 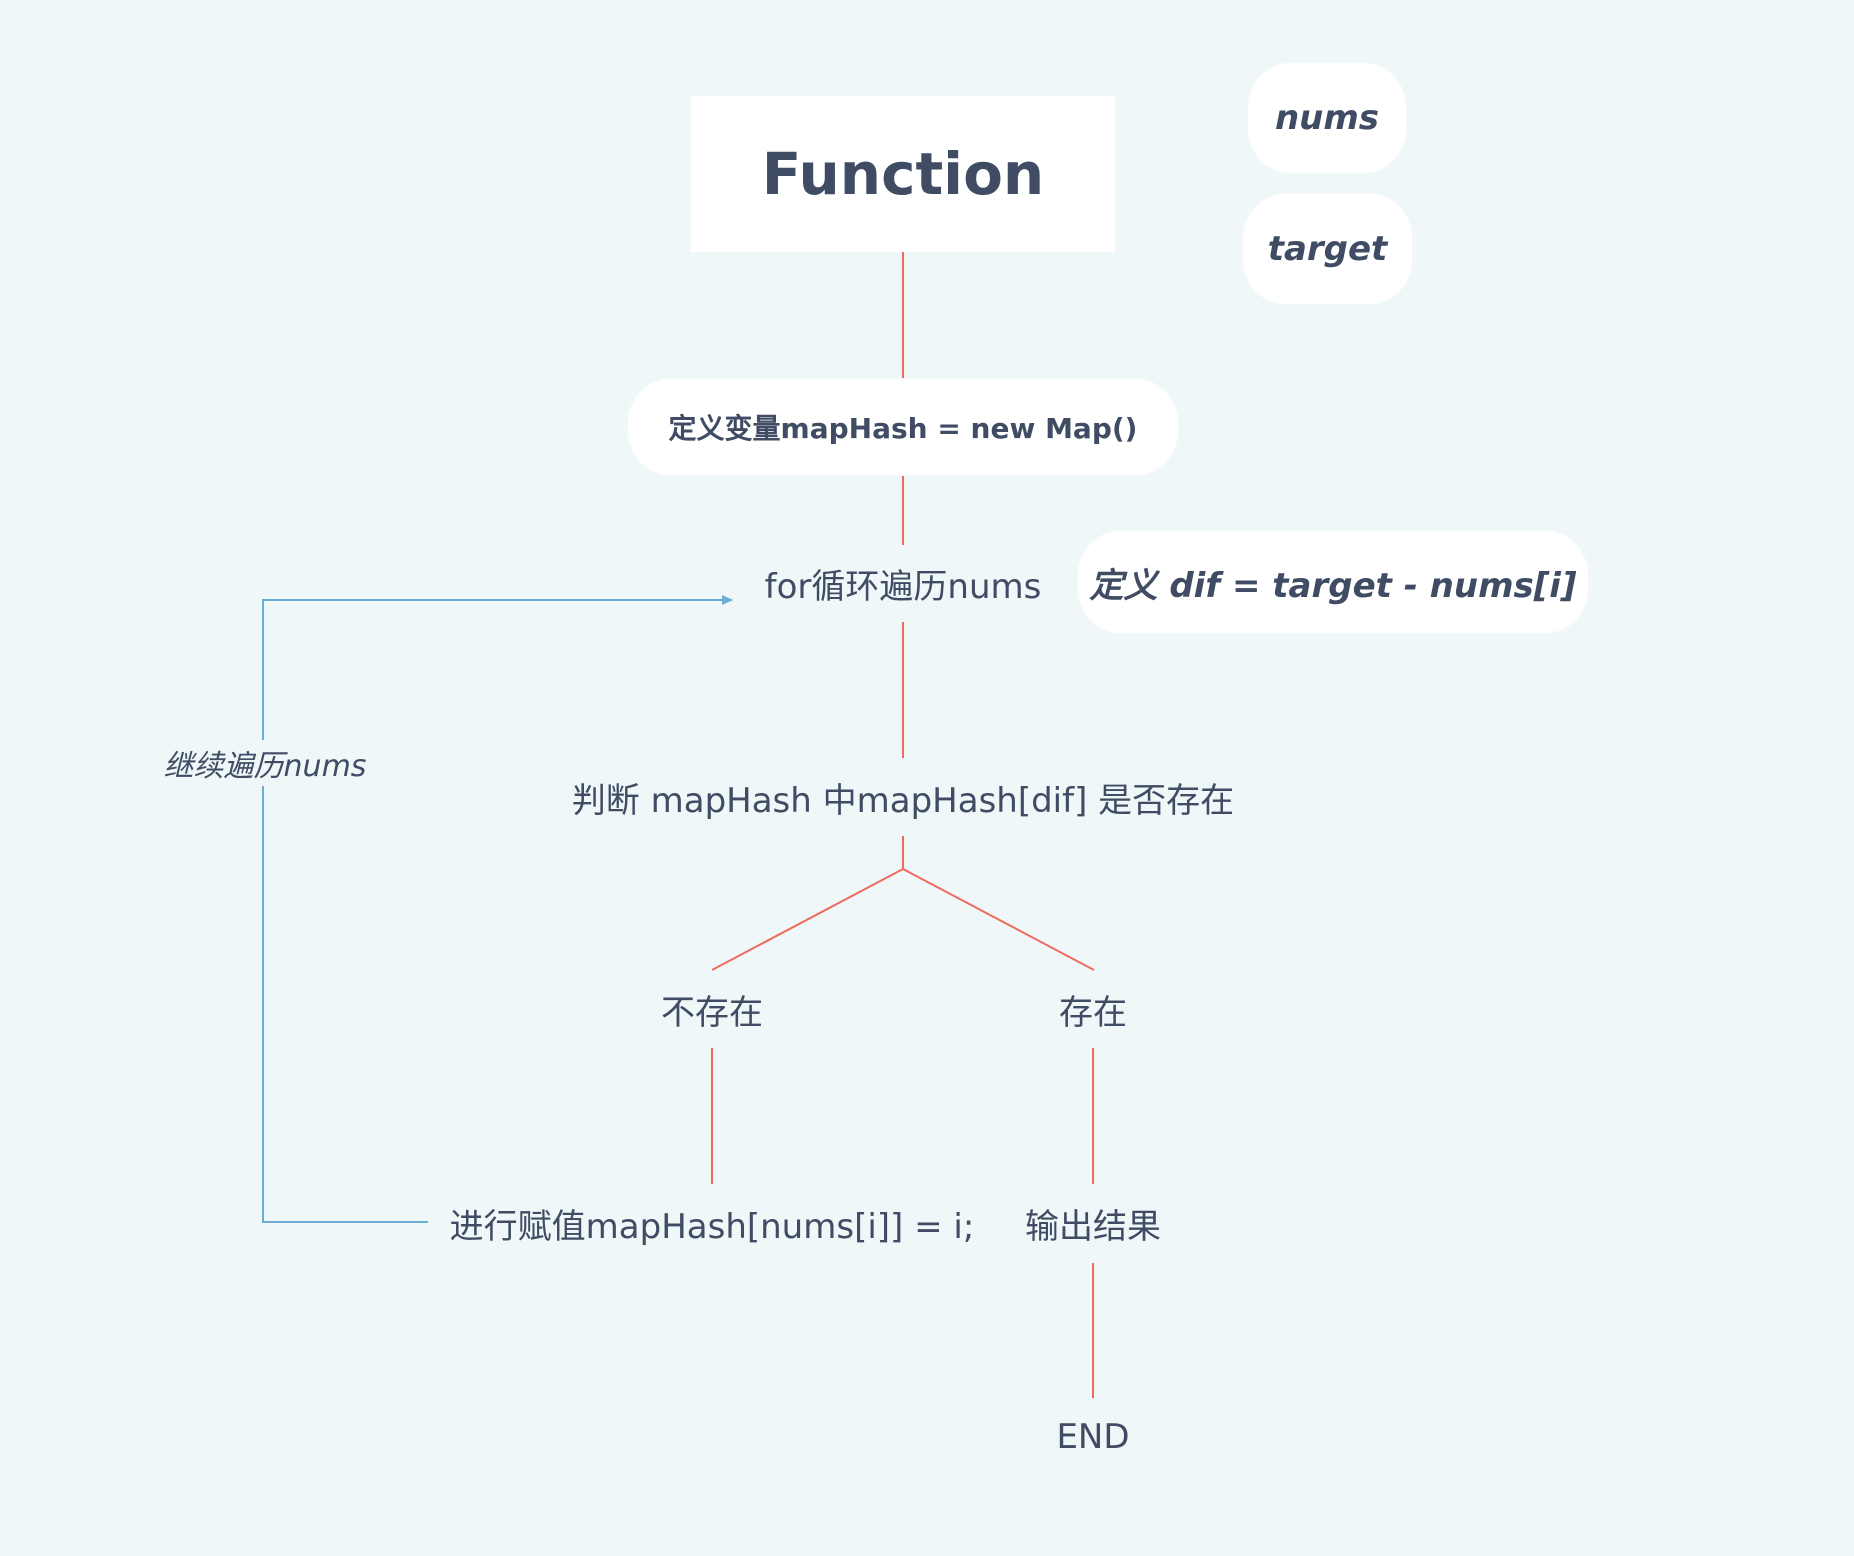 I want to click on define-dif-box: 定义 dif = target - nums[i], so click(x=1333, y=582).